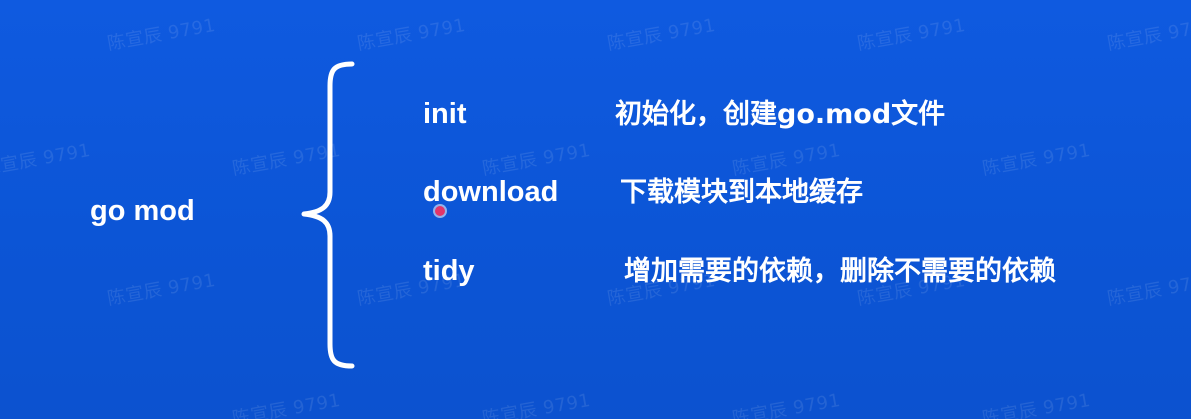  I want to click on command-tidy: tidy, so click(449, 271).